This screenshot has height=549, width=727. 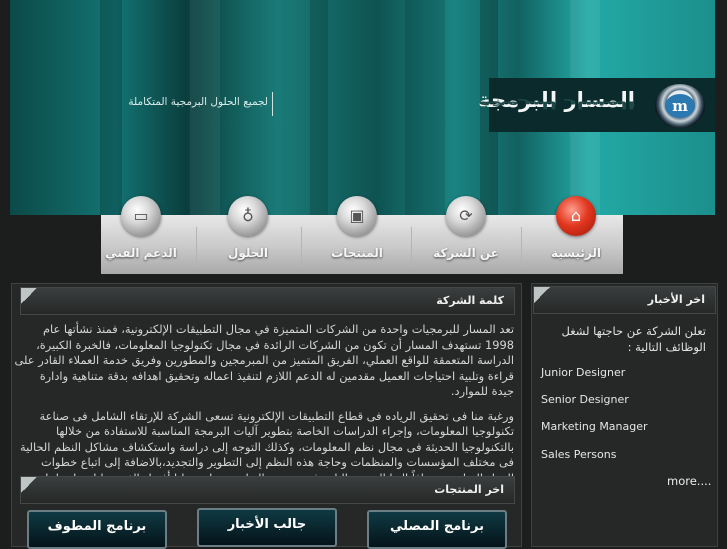 What do you see at coordinates (141, 253) in the screenshot?
I see `nav-label: الدعم الفني` at bounding box center [141, 253].